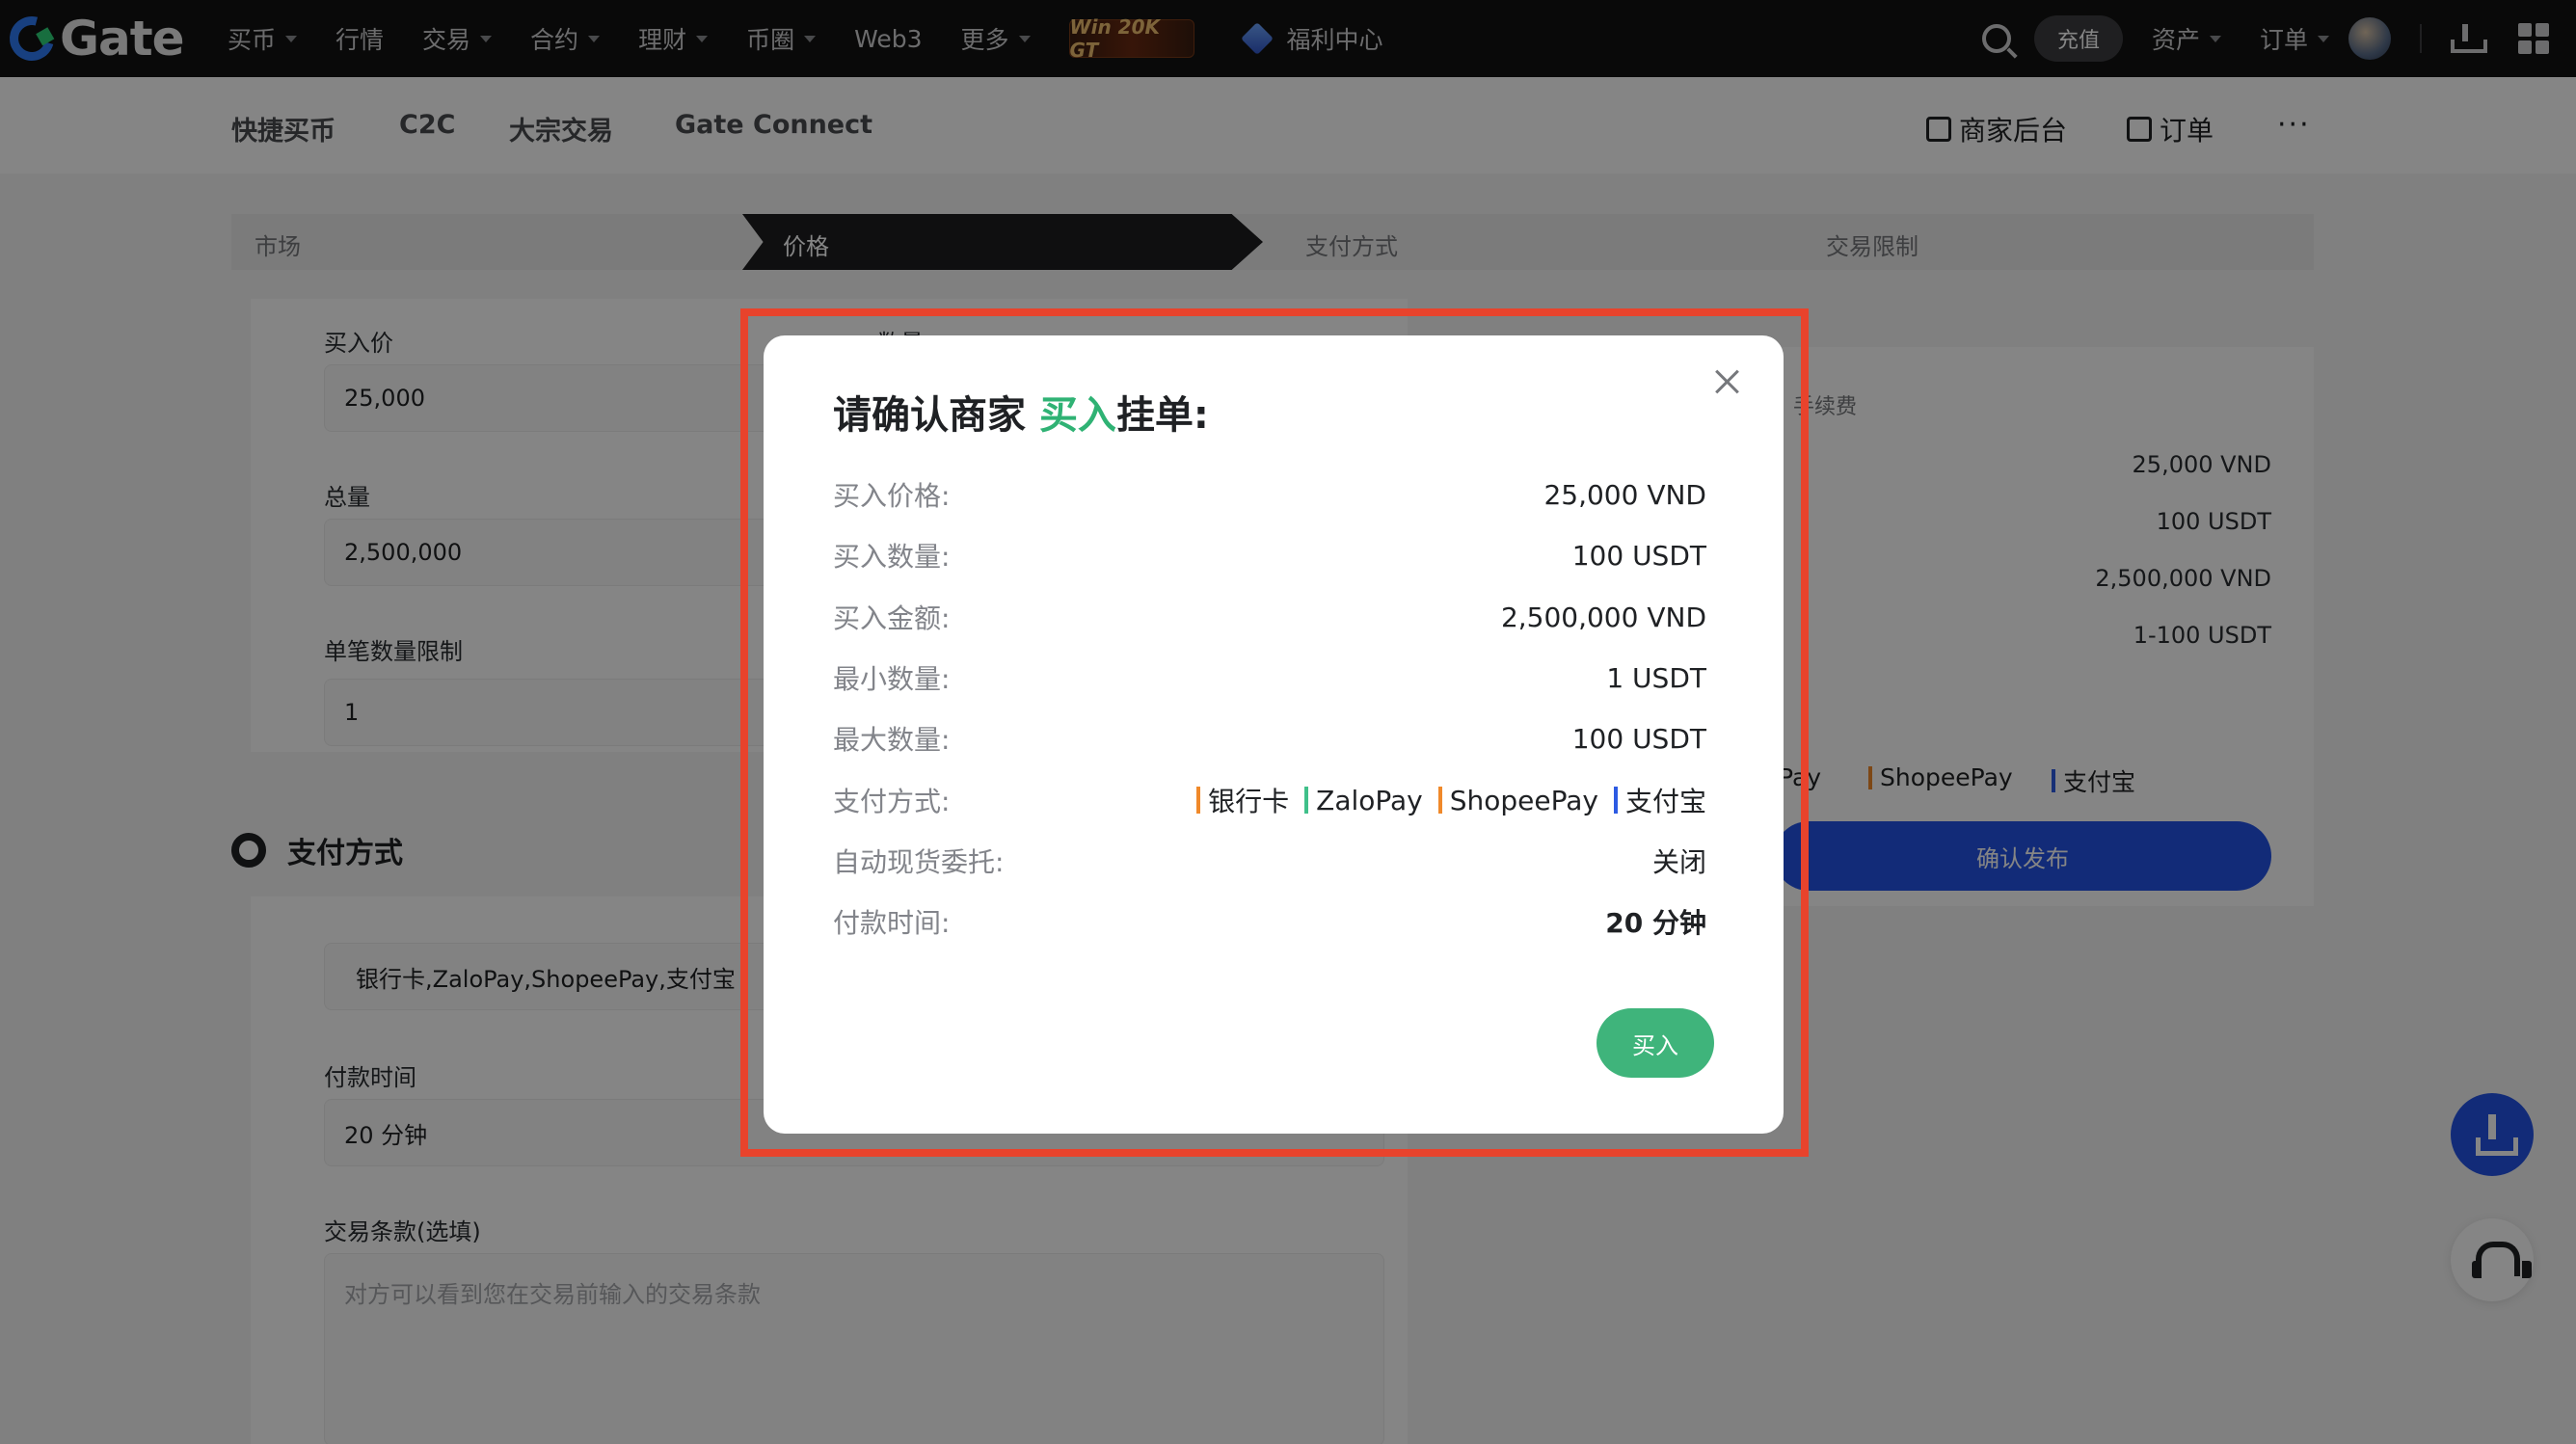  What do you see at coordinates (1269, 555) in the screenshot?
I see `row-buy-quantity: 买入数量: 100 USDT` at bounding box center [1269, 555].